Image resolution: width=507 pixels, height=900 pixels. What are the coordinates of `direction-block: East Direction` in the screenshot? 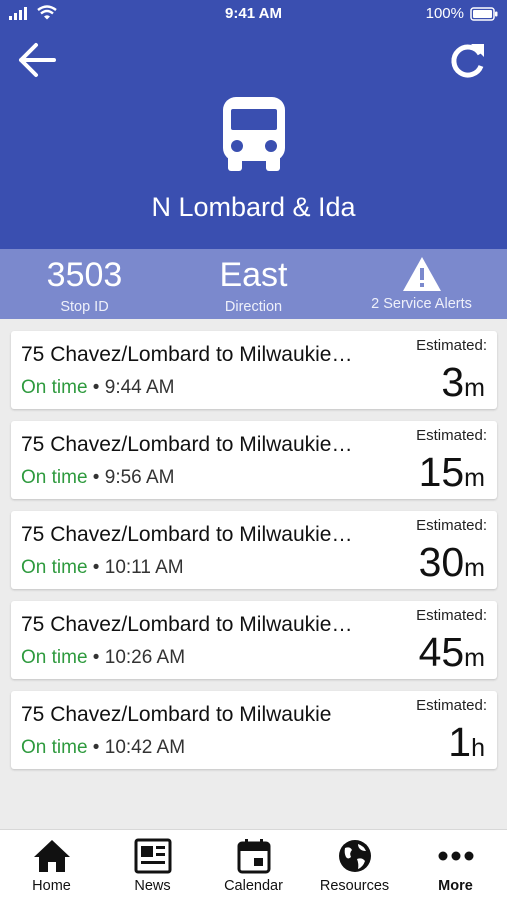 It's located at (253, 284).